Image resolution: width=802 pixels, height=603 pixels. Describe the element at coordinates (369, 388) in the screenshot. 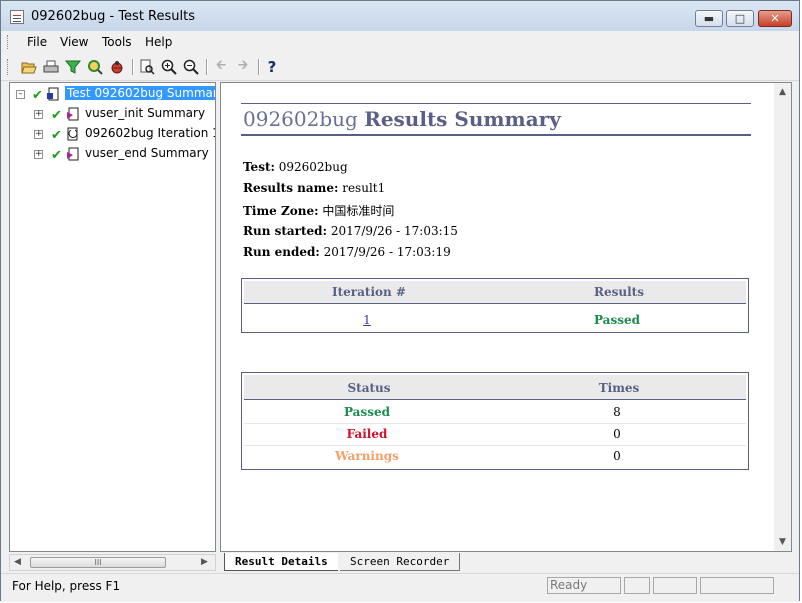

I see `column-header-status: Status` at that location.